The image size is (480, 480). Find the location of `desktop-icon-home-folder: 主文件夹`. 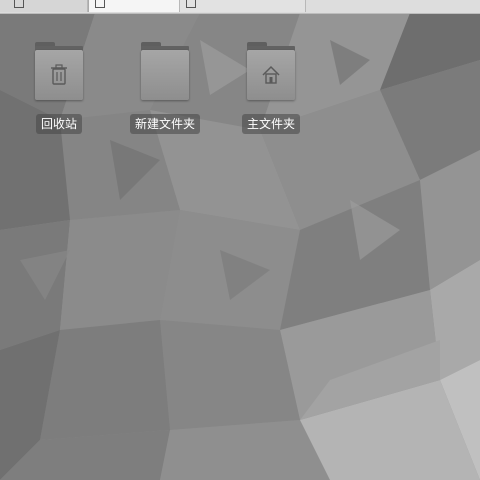

desktop-icon-home-folder: 主文件夹 is located at coordinates (271, 87).